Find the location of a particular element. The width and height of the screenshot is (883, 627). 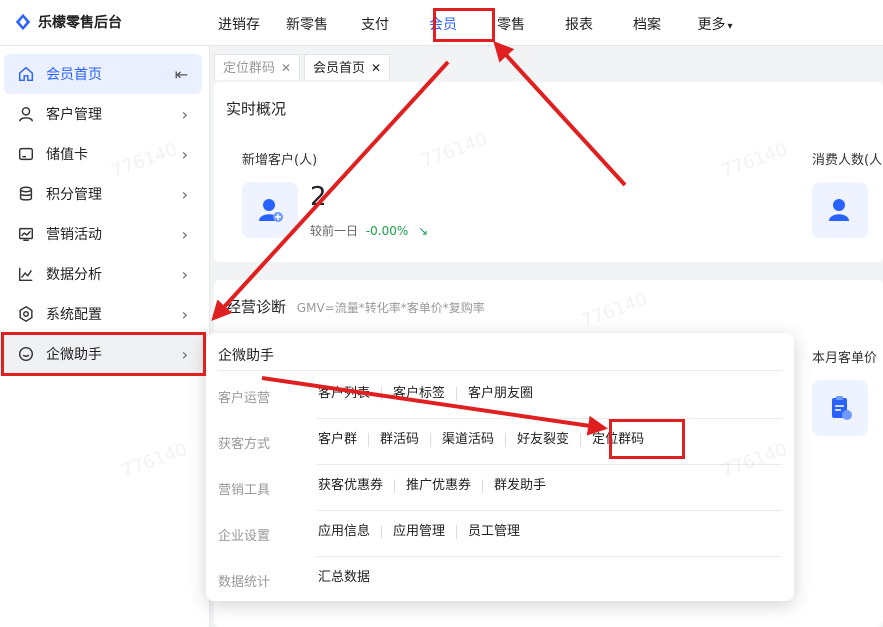

new-customer-avatar is located at coordinates (270, 210).